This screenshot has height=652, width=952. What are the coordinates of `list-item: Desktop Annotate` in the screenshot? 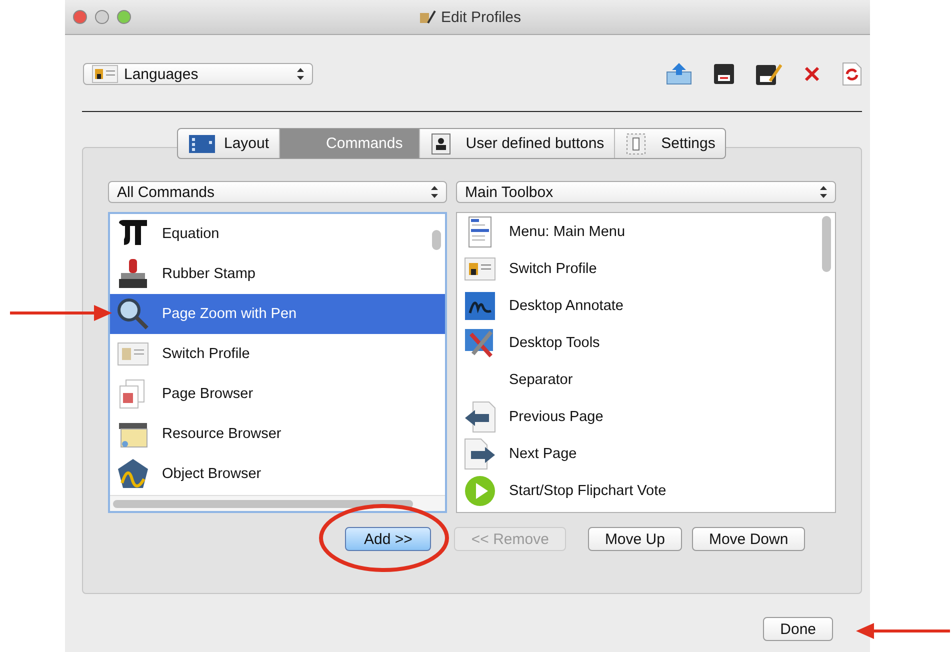 It's located at (646, 305).